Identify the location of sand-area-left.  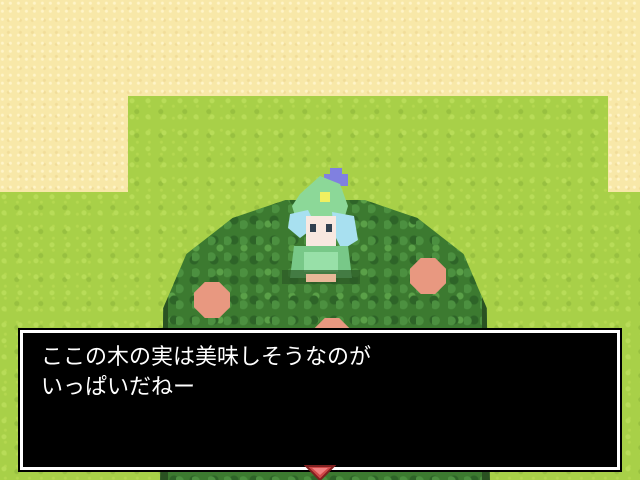
(64, 144).